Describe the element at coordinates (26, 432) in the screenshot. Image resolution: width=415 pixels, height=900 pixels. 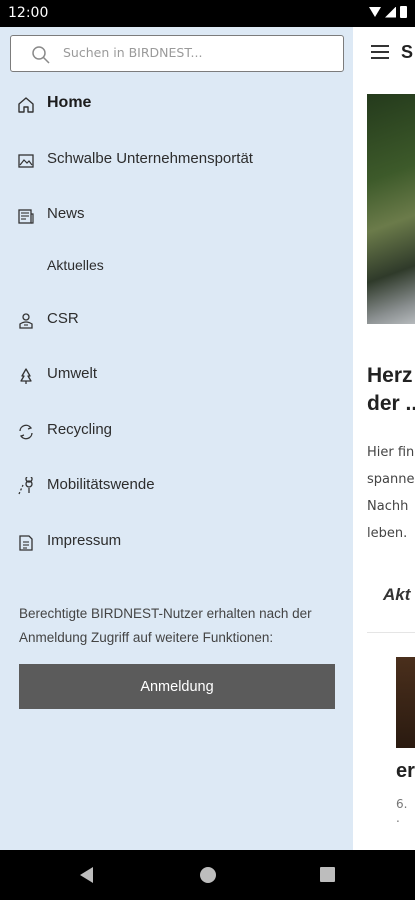
I see `recycle-icon` at that location.